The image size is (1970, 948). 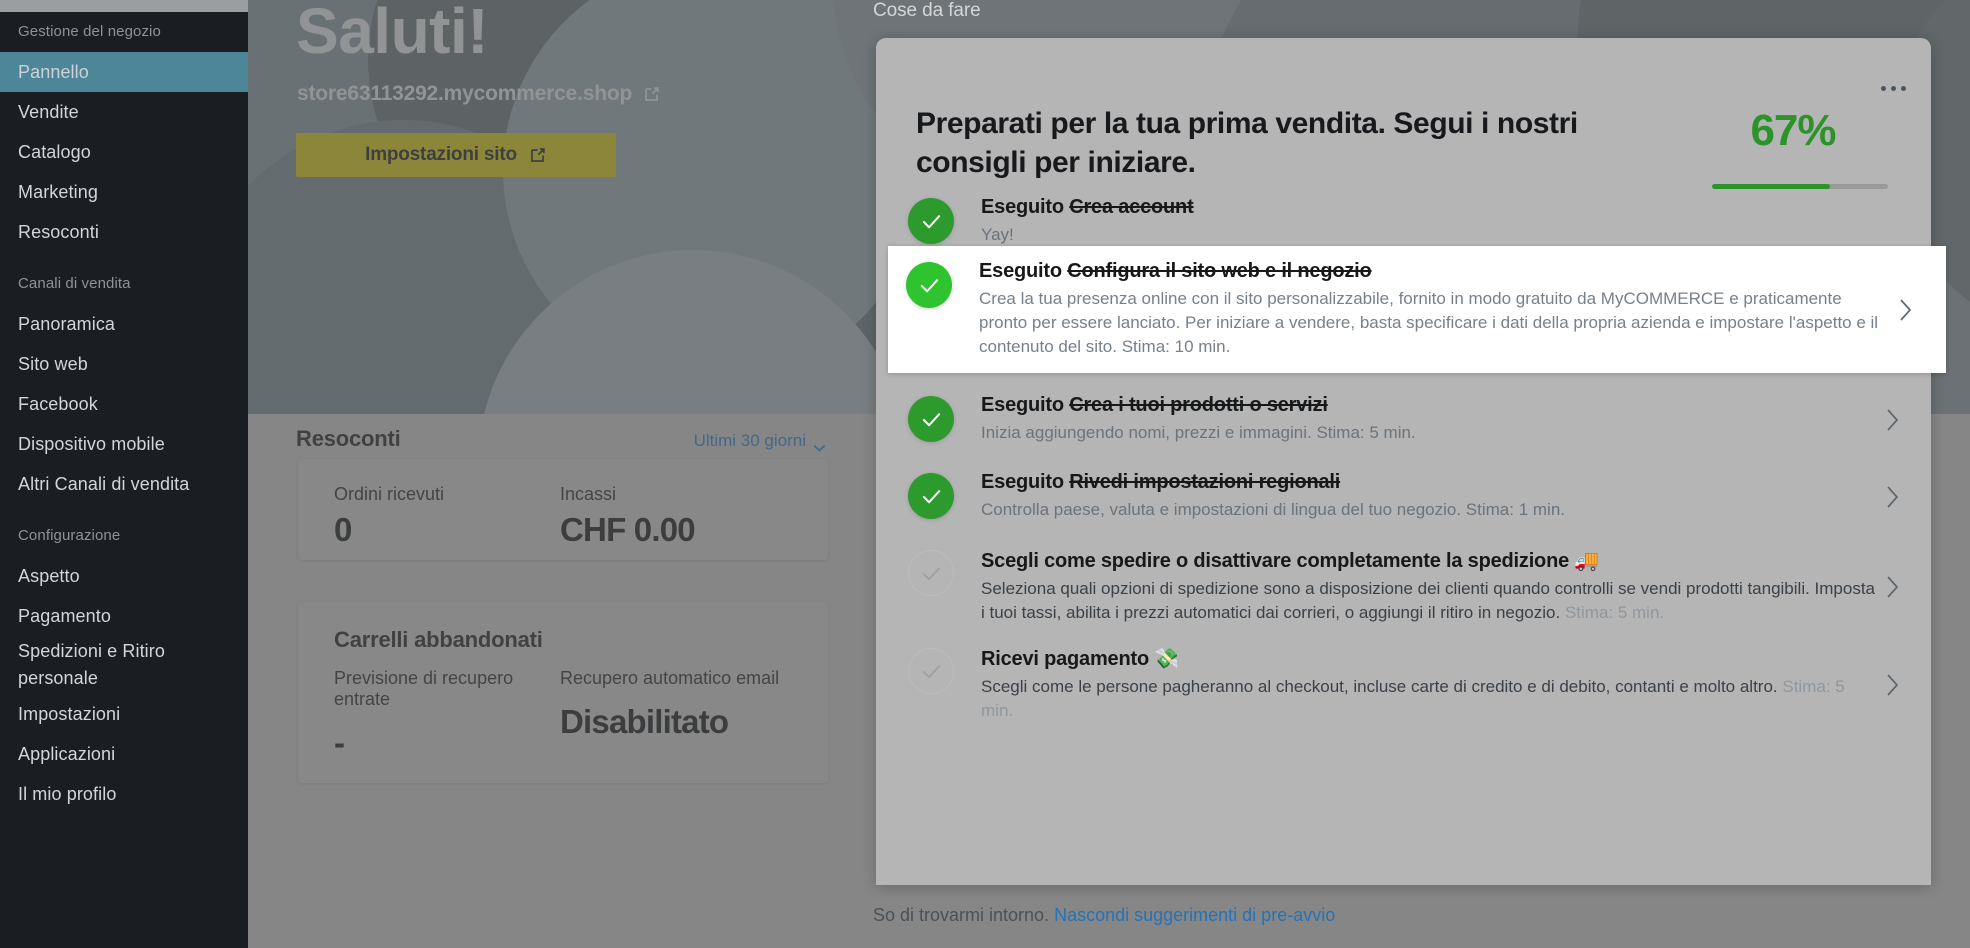 What do you see at coordinates (69, 535) in the screenshot?
I see `sidebar-section-label: Configurazione` at bounding box center [69, 535].